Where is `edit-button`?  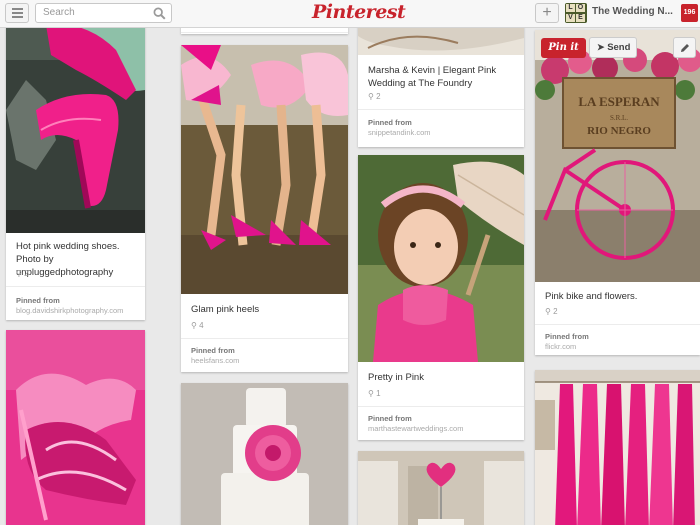
edit-button is located at coordinates (684, 47).